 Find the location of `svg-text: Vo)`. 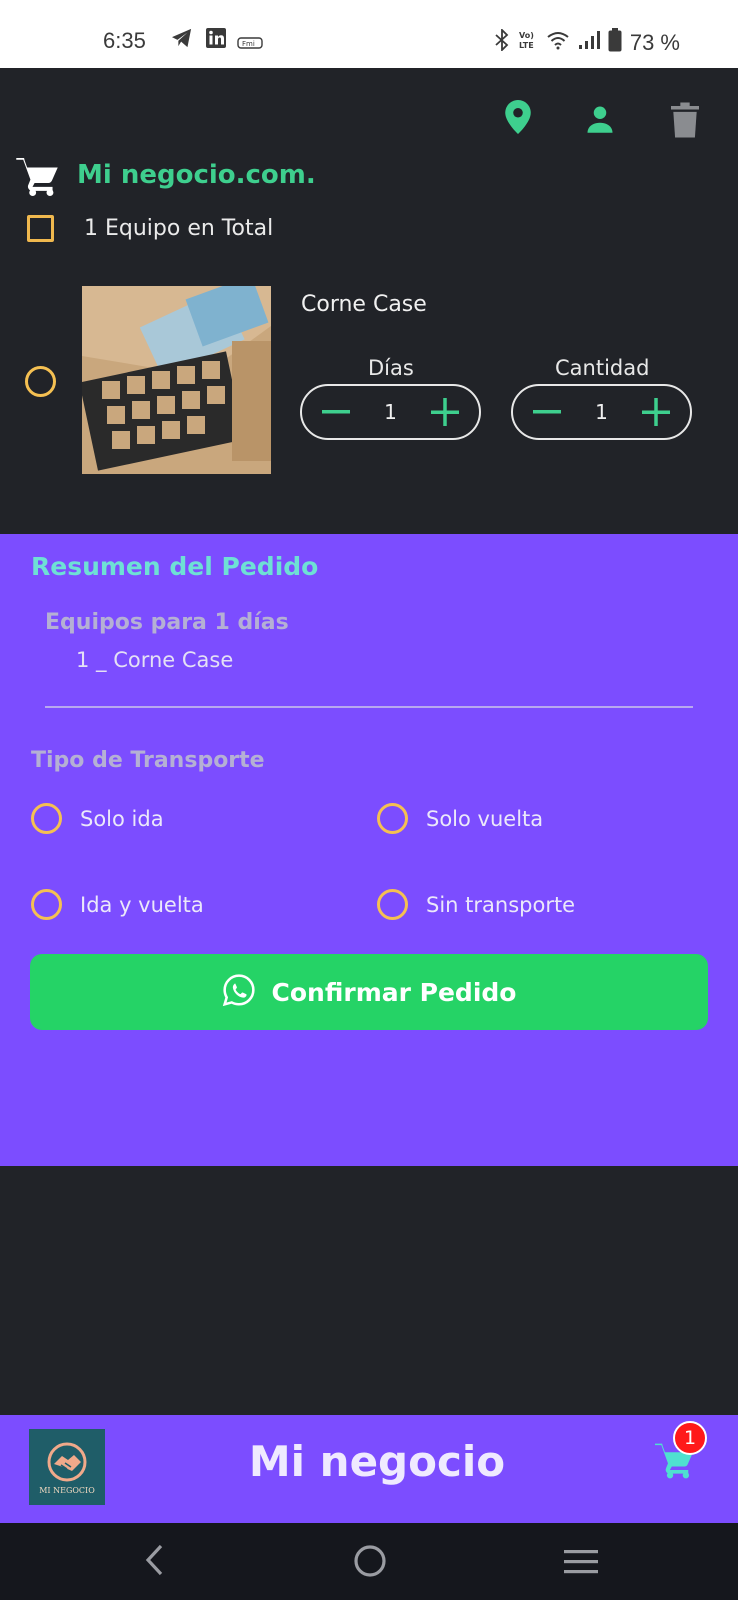

svg-text: Vo) is located at coordinates (526, 35).